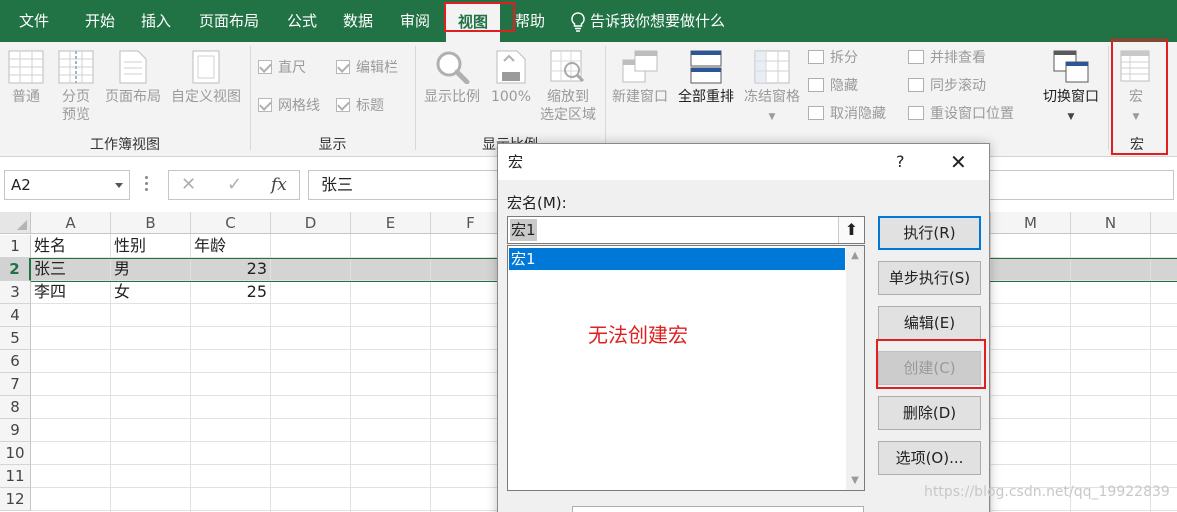  Describe the element at coordinates (947, 86) in the screenshot. I see `sync-scroll-button: 同步滚动` at that location.